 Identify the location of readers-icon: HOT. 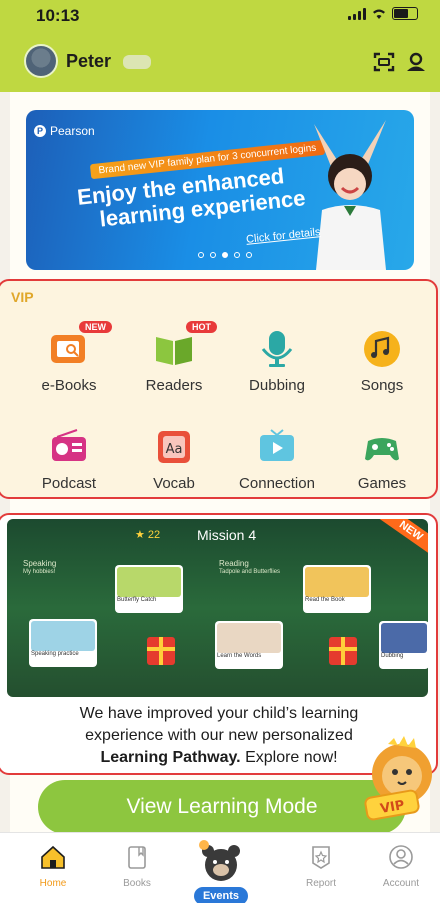
(185, 345).